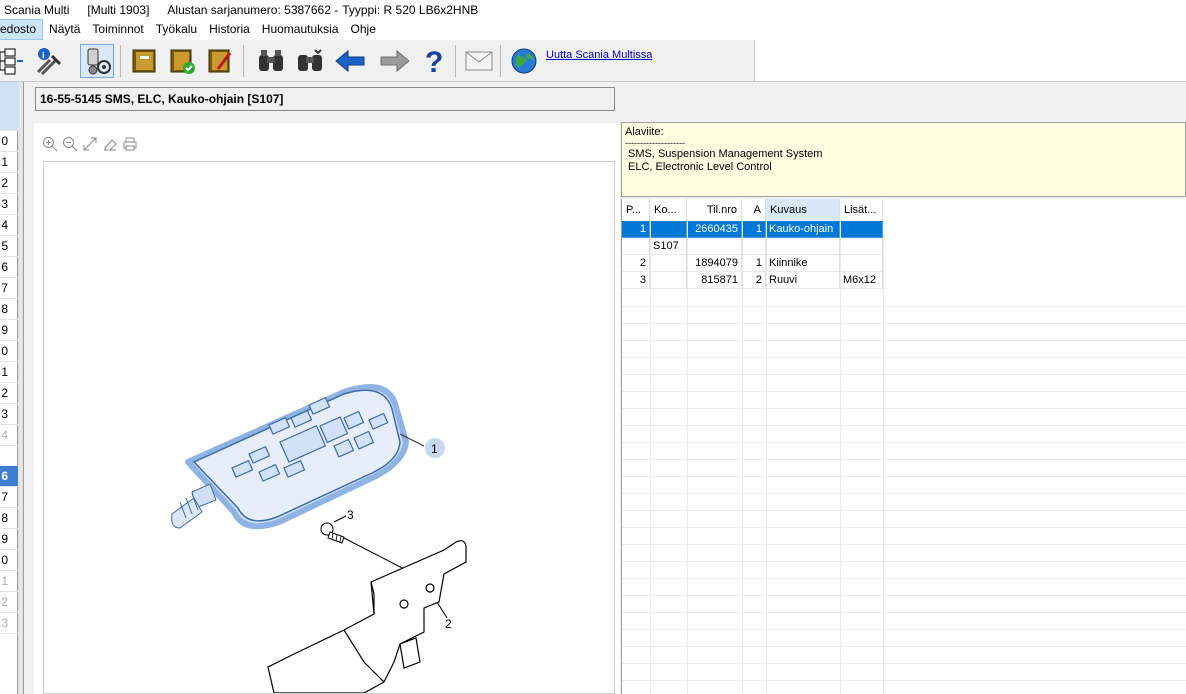 This screenshot has height=694, width=1186. I want to click on footnote-rule: --------------------, so click(655, 143).